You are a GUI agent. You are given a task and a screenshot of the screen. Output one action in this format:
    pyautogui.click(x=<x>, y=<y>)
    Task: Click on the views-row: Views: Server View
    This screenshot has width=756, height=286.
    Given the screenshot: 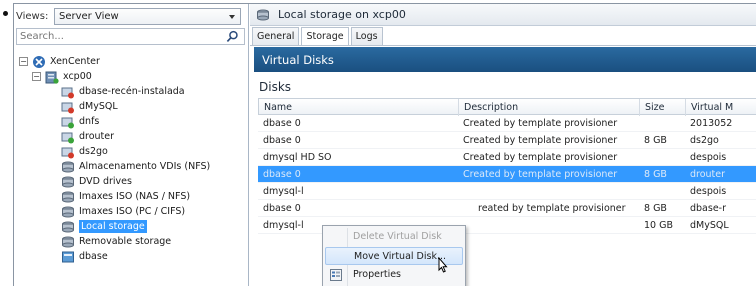 What is the action you would take?
    pyautogui.click(x=130, y=16)
    